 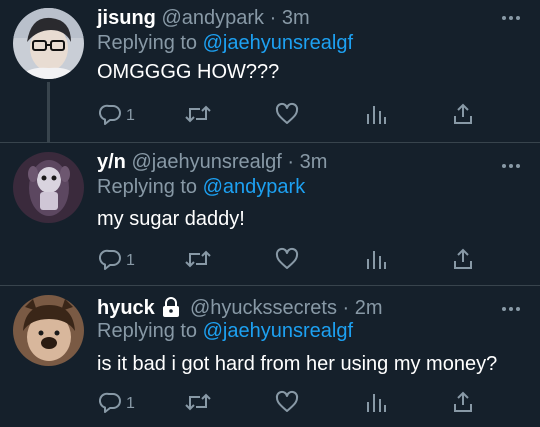 I want to click on timestamp: 2m, so click(x=369, y=308).